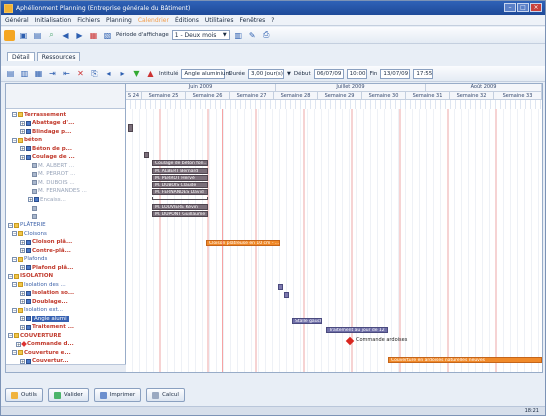  Describe the element at coordinates (350, 341) in the screenshot. I see `gantt-milestone-commande` at that location.